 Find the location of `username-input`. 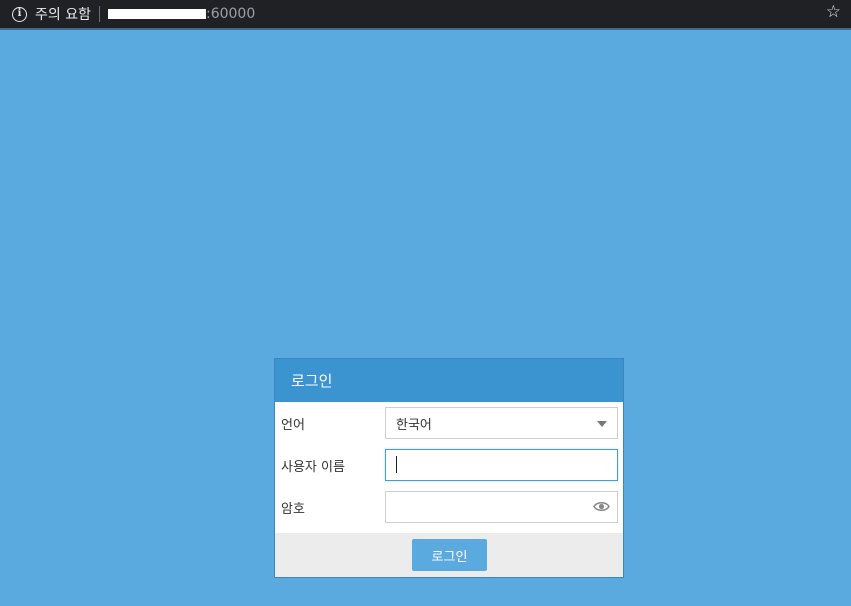

username-input is located at coordinates (501, 465).